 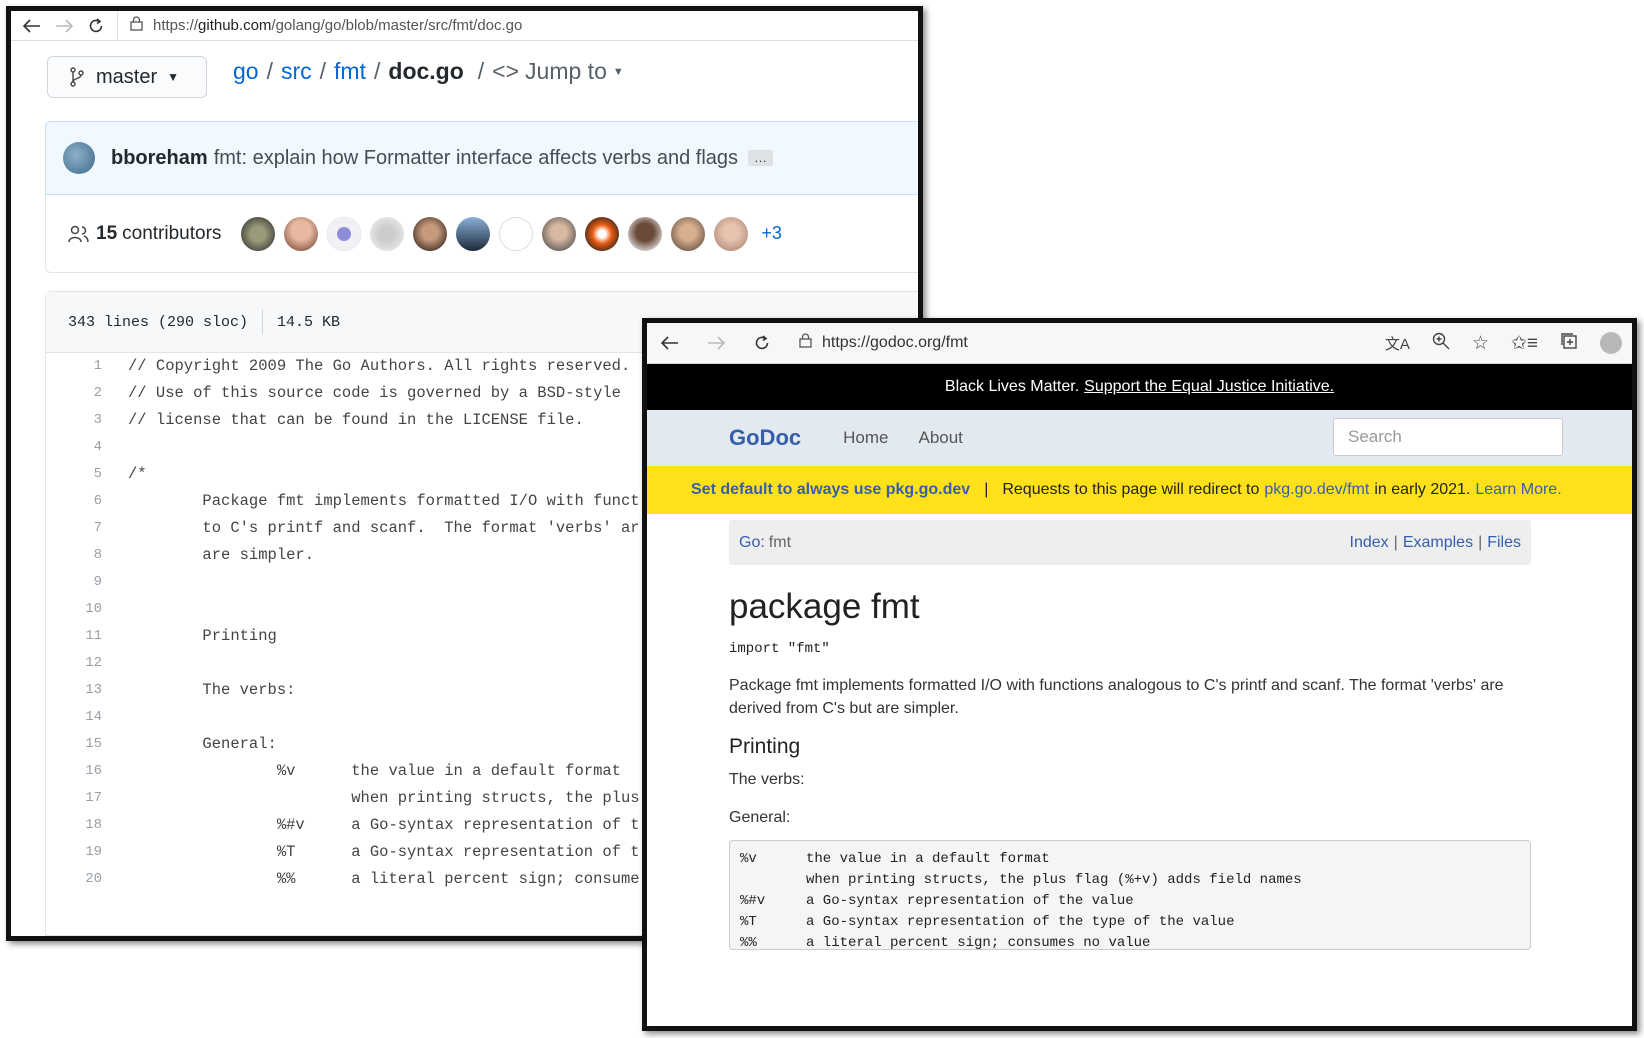 What do you see at coordinates (173, 77) in the screenshot?
I see `caret-down-icon: ▼` at bounding box center [173, 77].